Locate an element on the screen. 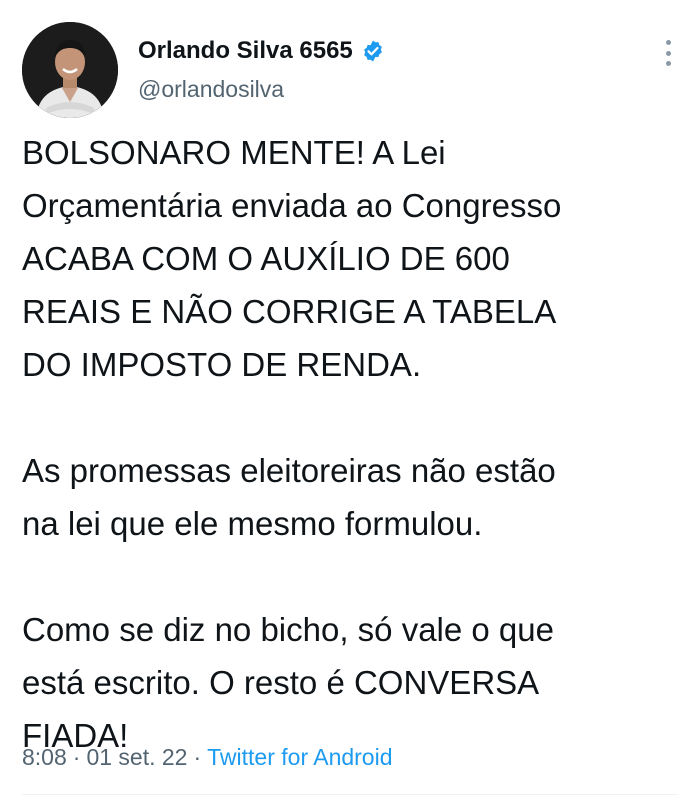 This screenshot has height=800, width=700. tweet-line: está escrito. O resto é CONVERSA is located at coordinates (281, 682).